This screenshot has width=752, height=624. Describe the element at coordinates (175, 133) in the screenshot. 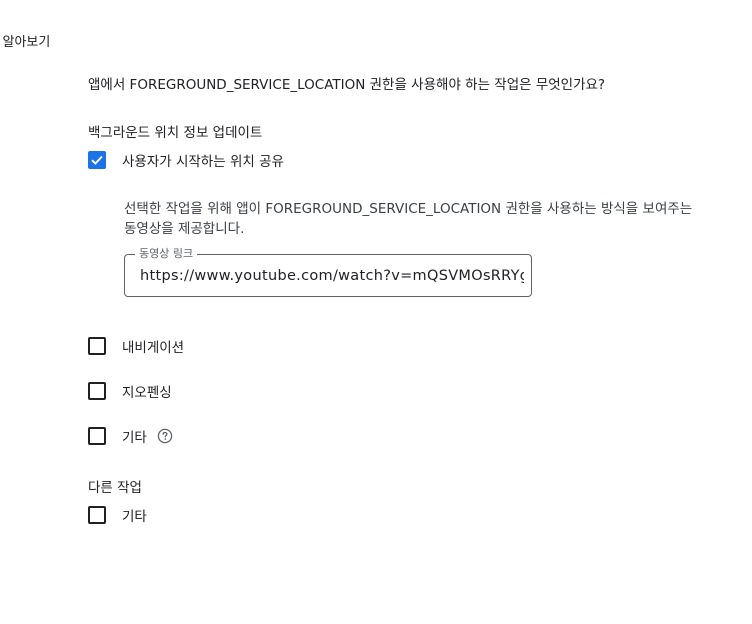

I see `section-title-background-location: 백그라운드 위치 정보 업데이트` at that location.